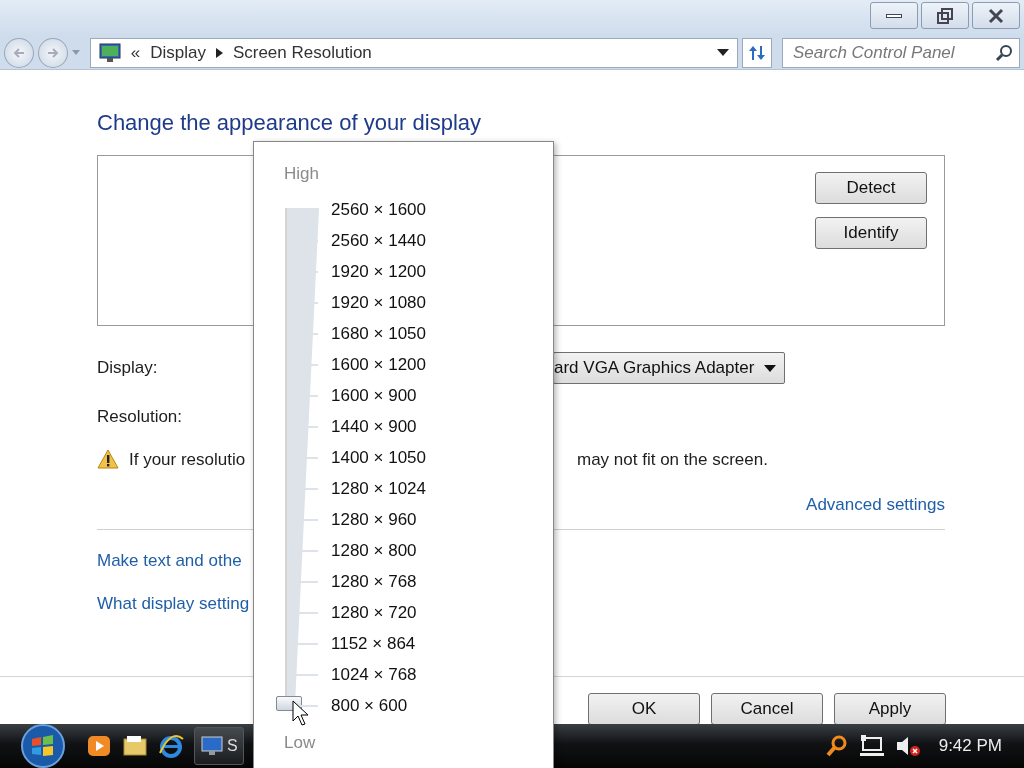 The width and height of the screenshot is (1024, 768). What do you see at coordinates (970, 746) in the screenshot?
I see `clock: 9:42 PM` at bounding box center [970, 746].